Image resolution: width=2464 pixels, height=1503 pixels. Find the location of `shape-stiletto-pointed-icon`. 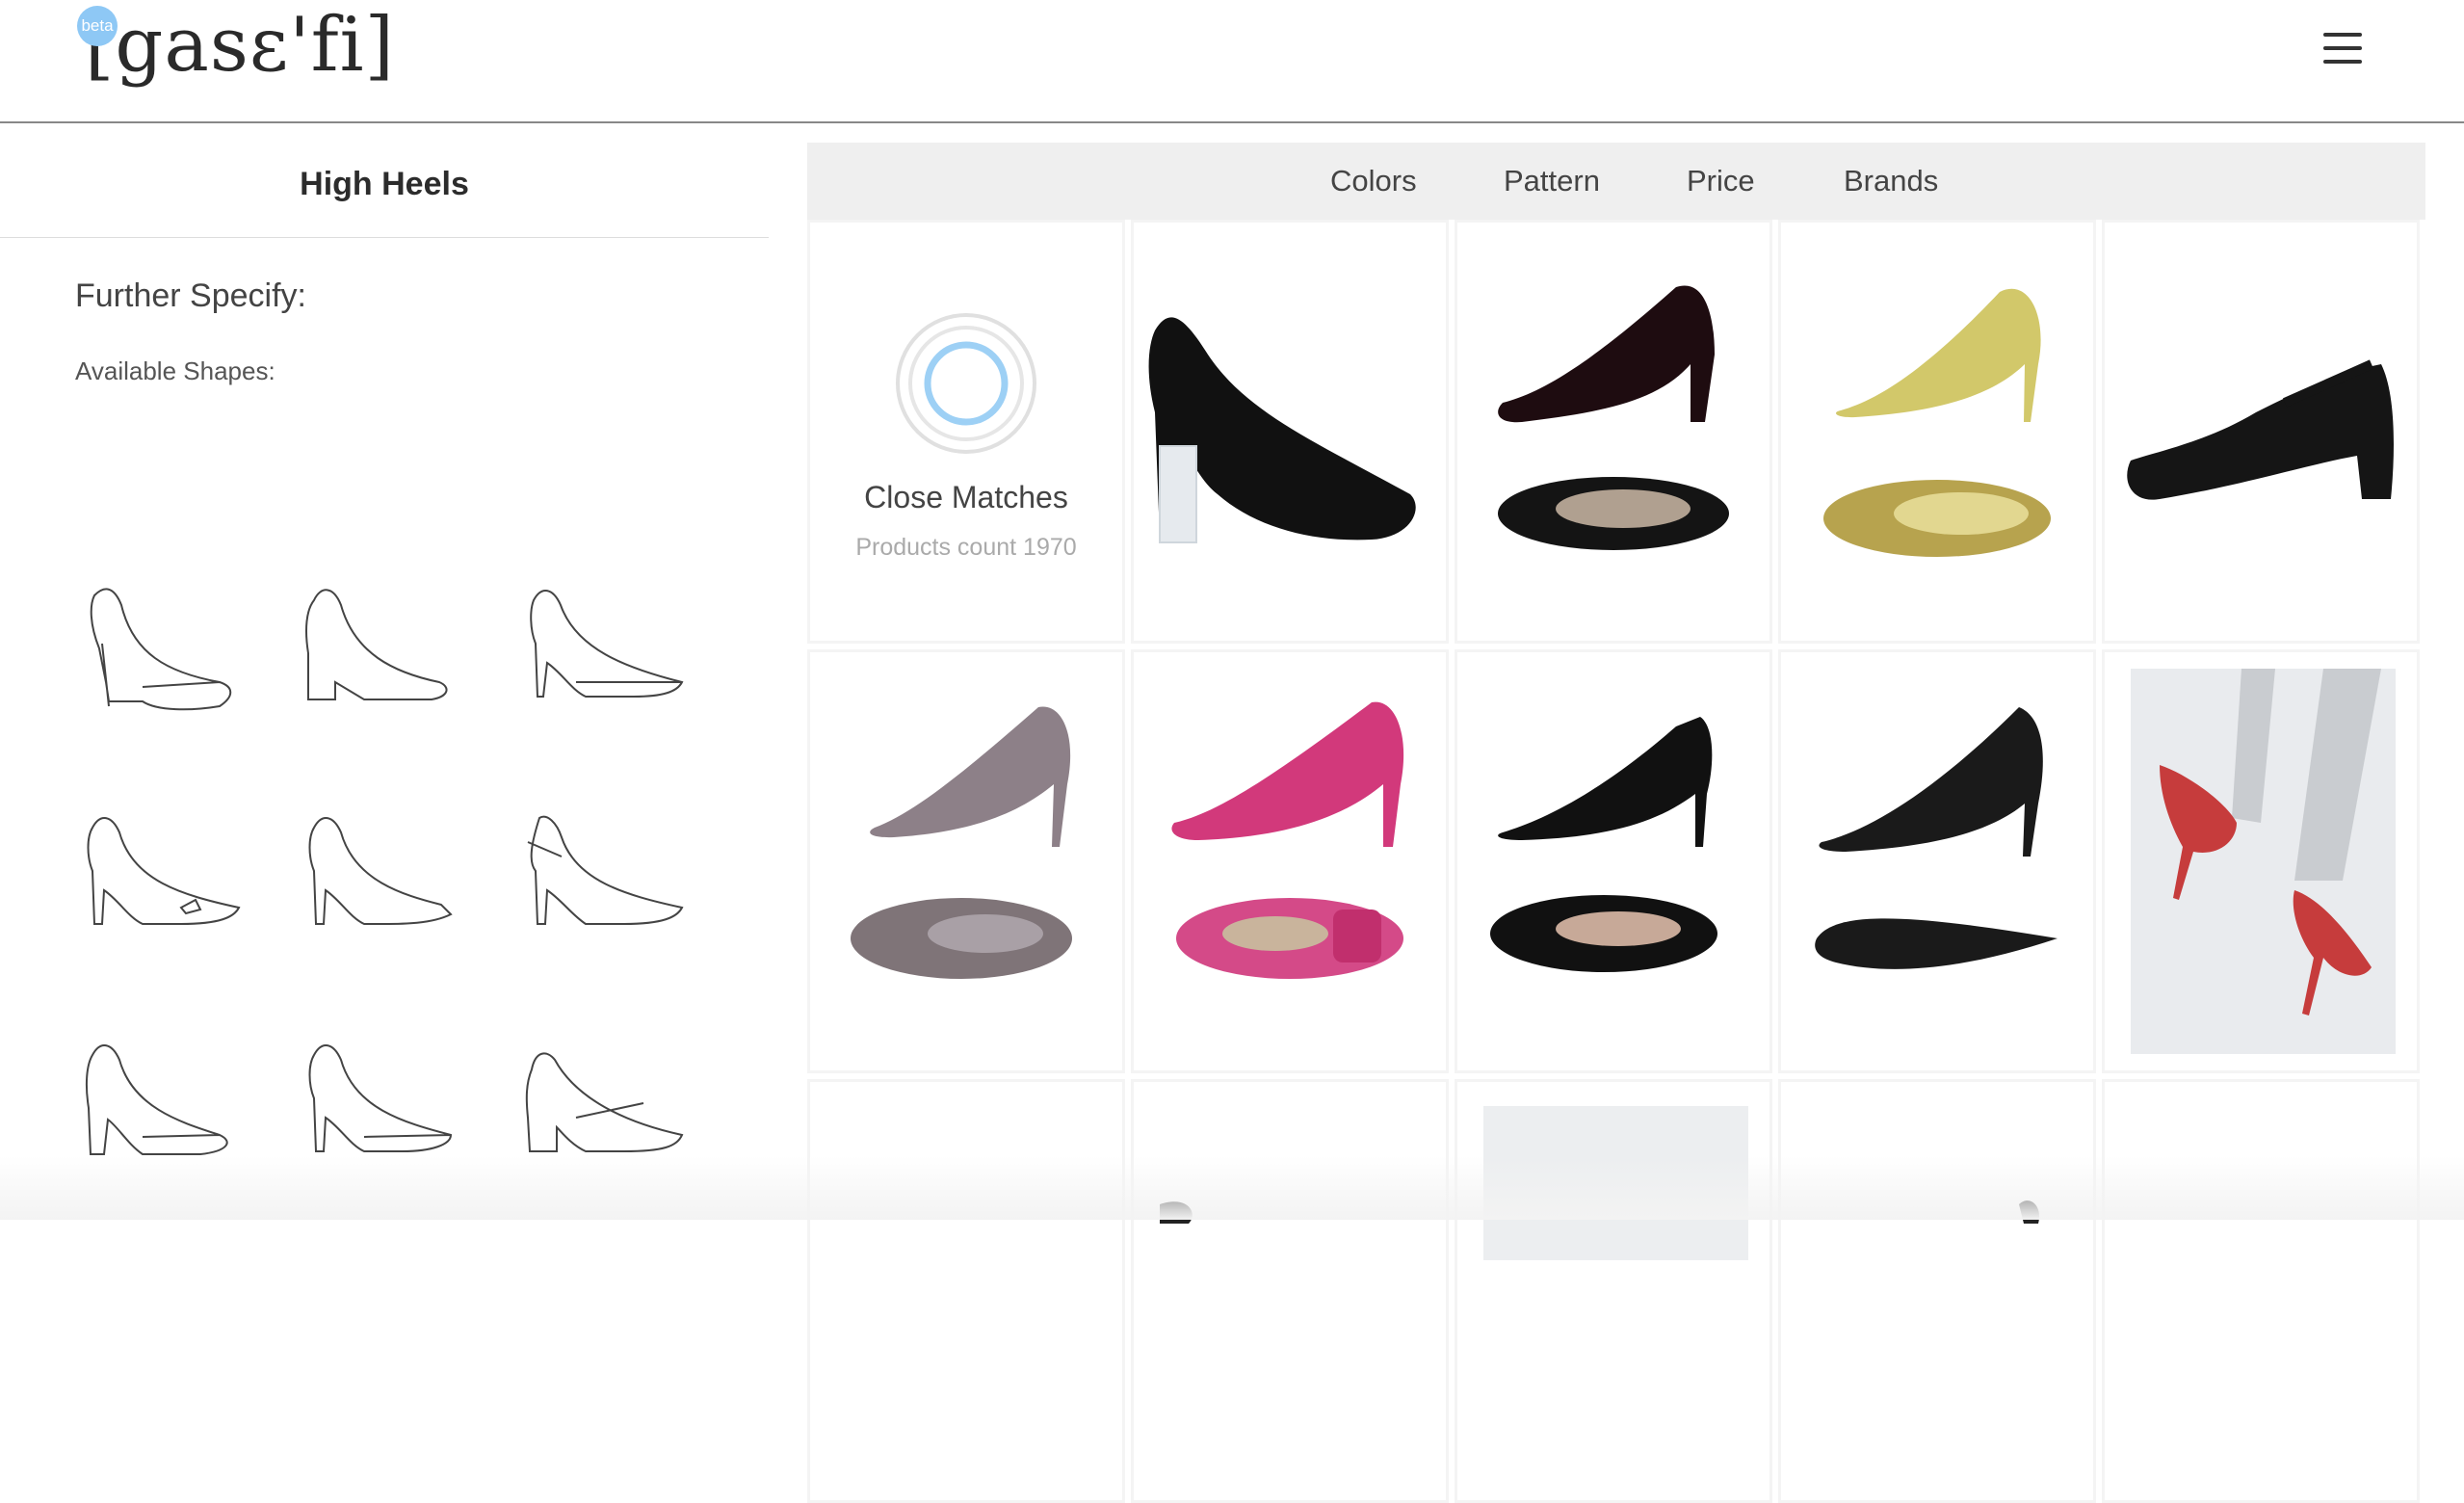

shape-stiletto-pointed-icon is located at coordinates (383, 1117).